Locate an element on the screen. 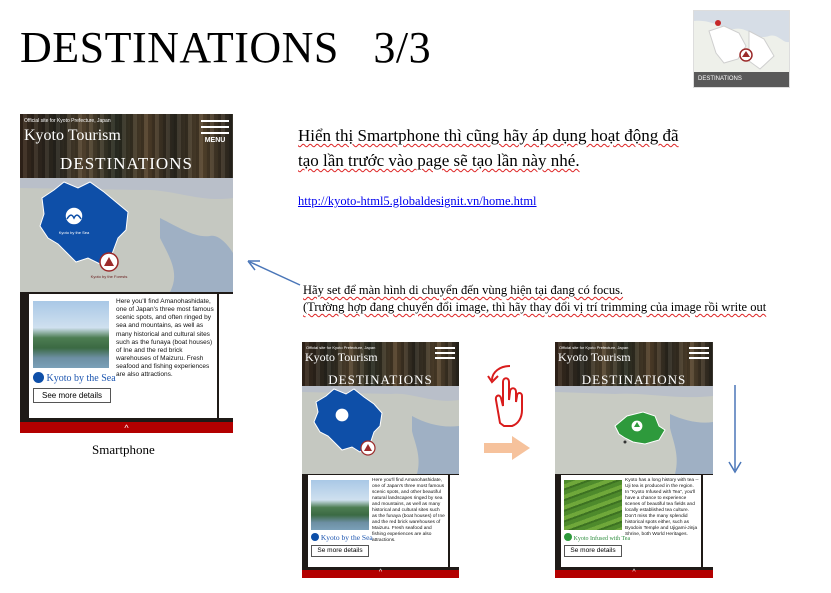  before-menu-button is located at coordinates (445, 353).